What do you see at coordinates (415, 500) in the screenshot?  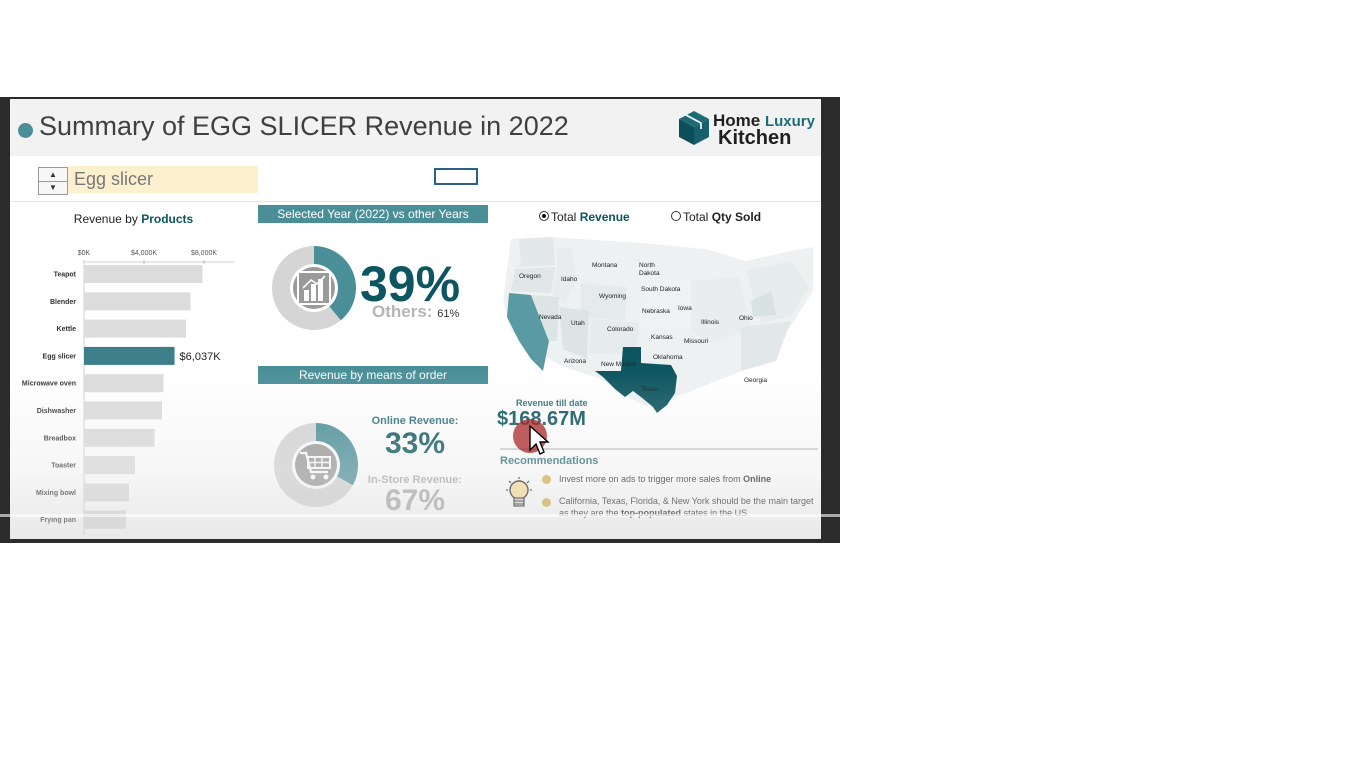 I see `instore-revenue-value: 67%` at bounding box center [415, 500].